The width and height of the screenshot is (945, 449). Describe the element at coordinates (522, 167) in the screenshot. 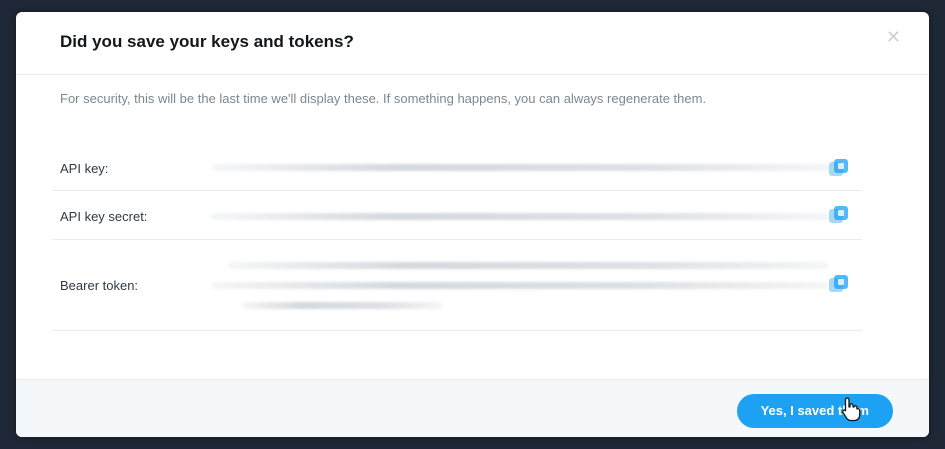

I see `api-key-value-redacted` at that location.